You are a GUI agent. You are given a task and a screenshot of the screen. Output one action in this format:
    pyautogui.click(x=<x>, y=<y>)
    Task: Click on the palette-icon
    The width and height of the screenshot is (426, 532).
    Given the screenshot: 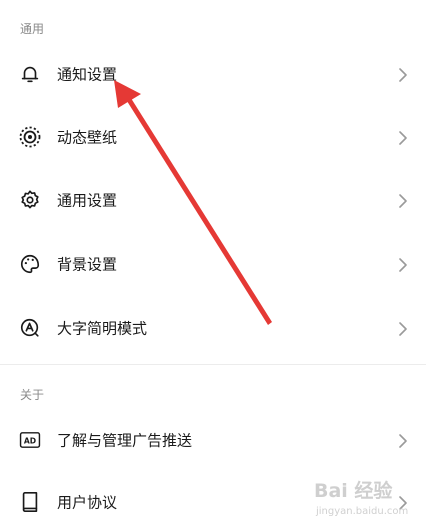 What is the action you would take?
    pyautogui.click(x=30, y=264)
    